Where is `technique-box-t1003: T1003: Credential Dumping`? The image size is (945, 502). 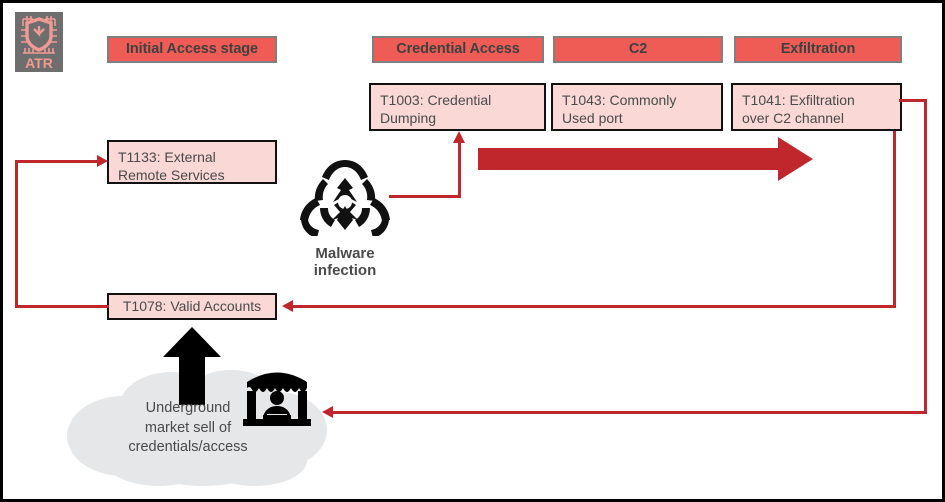
technique-box-t1003: T1003: Credential Dumping is located at coordinates (457, 107).